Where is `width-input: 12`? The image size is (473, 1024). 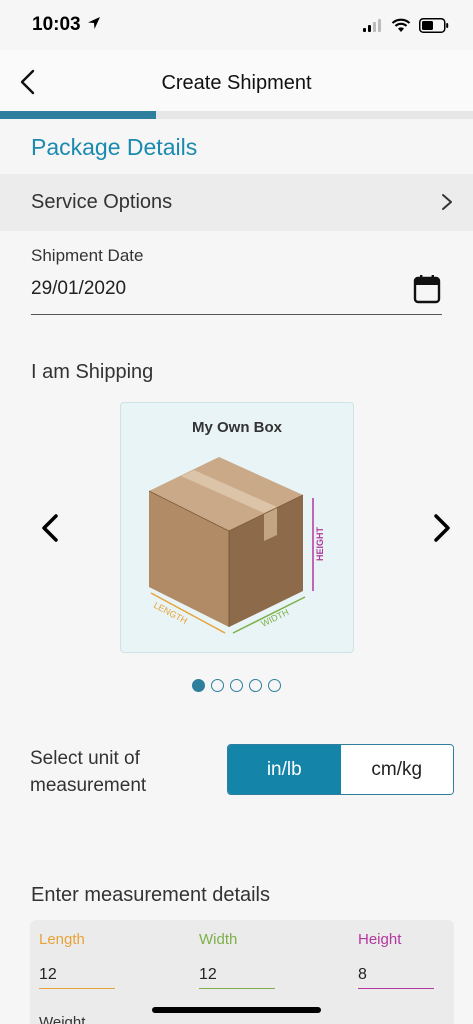
width-input: 12 is located at coordinates (237, 976).